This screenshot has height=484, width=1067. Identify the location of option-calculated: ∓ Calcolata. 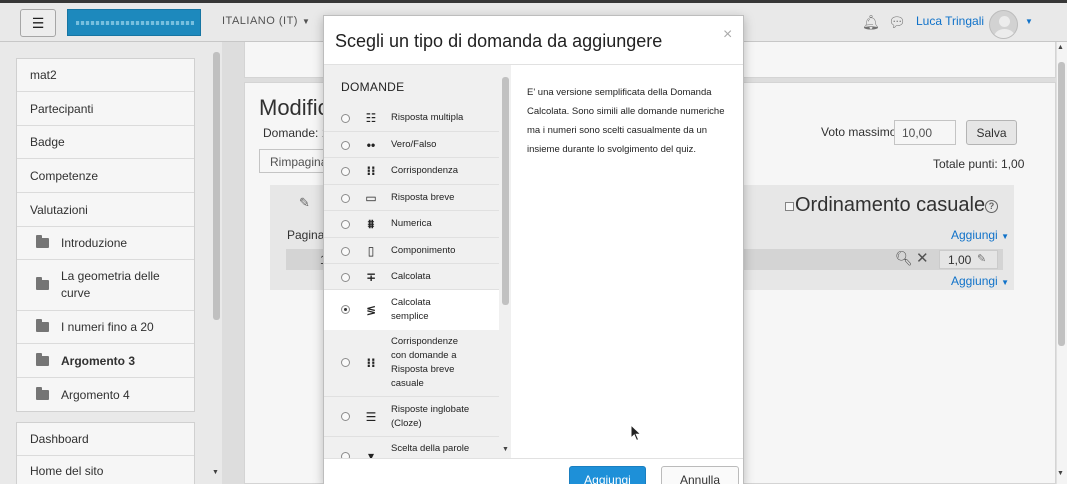
(411, 277).